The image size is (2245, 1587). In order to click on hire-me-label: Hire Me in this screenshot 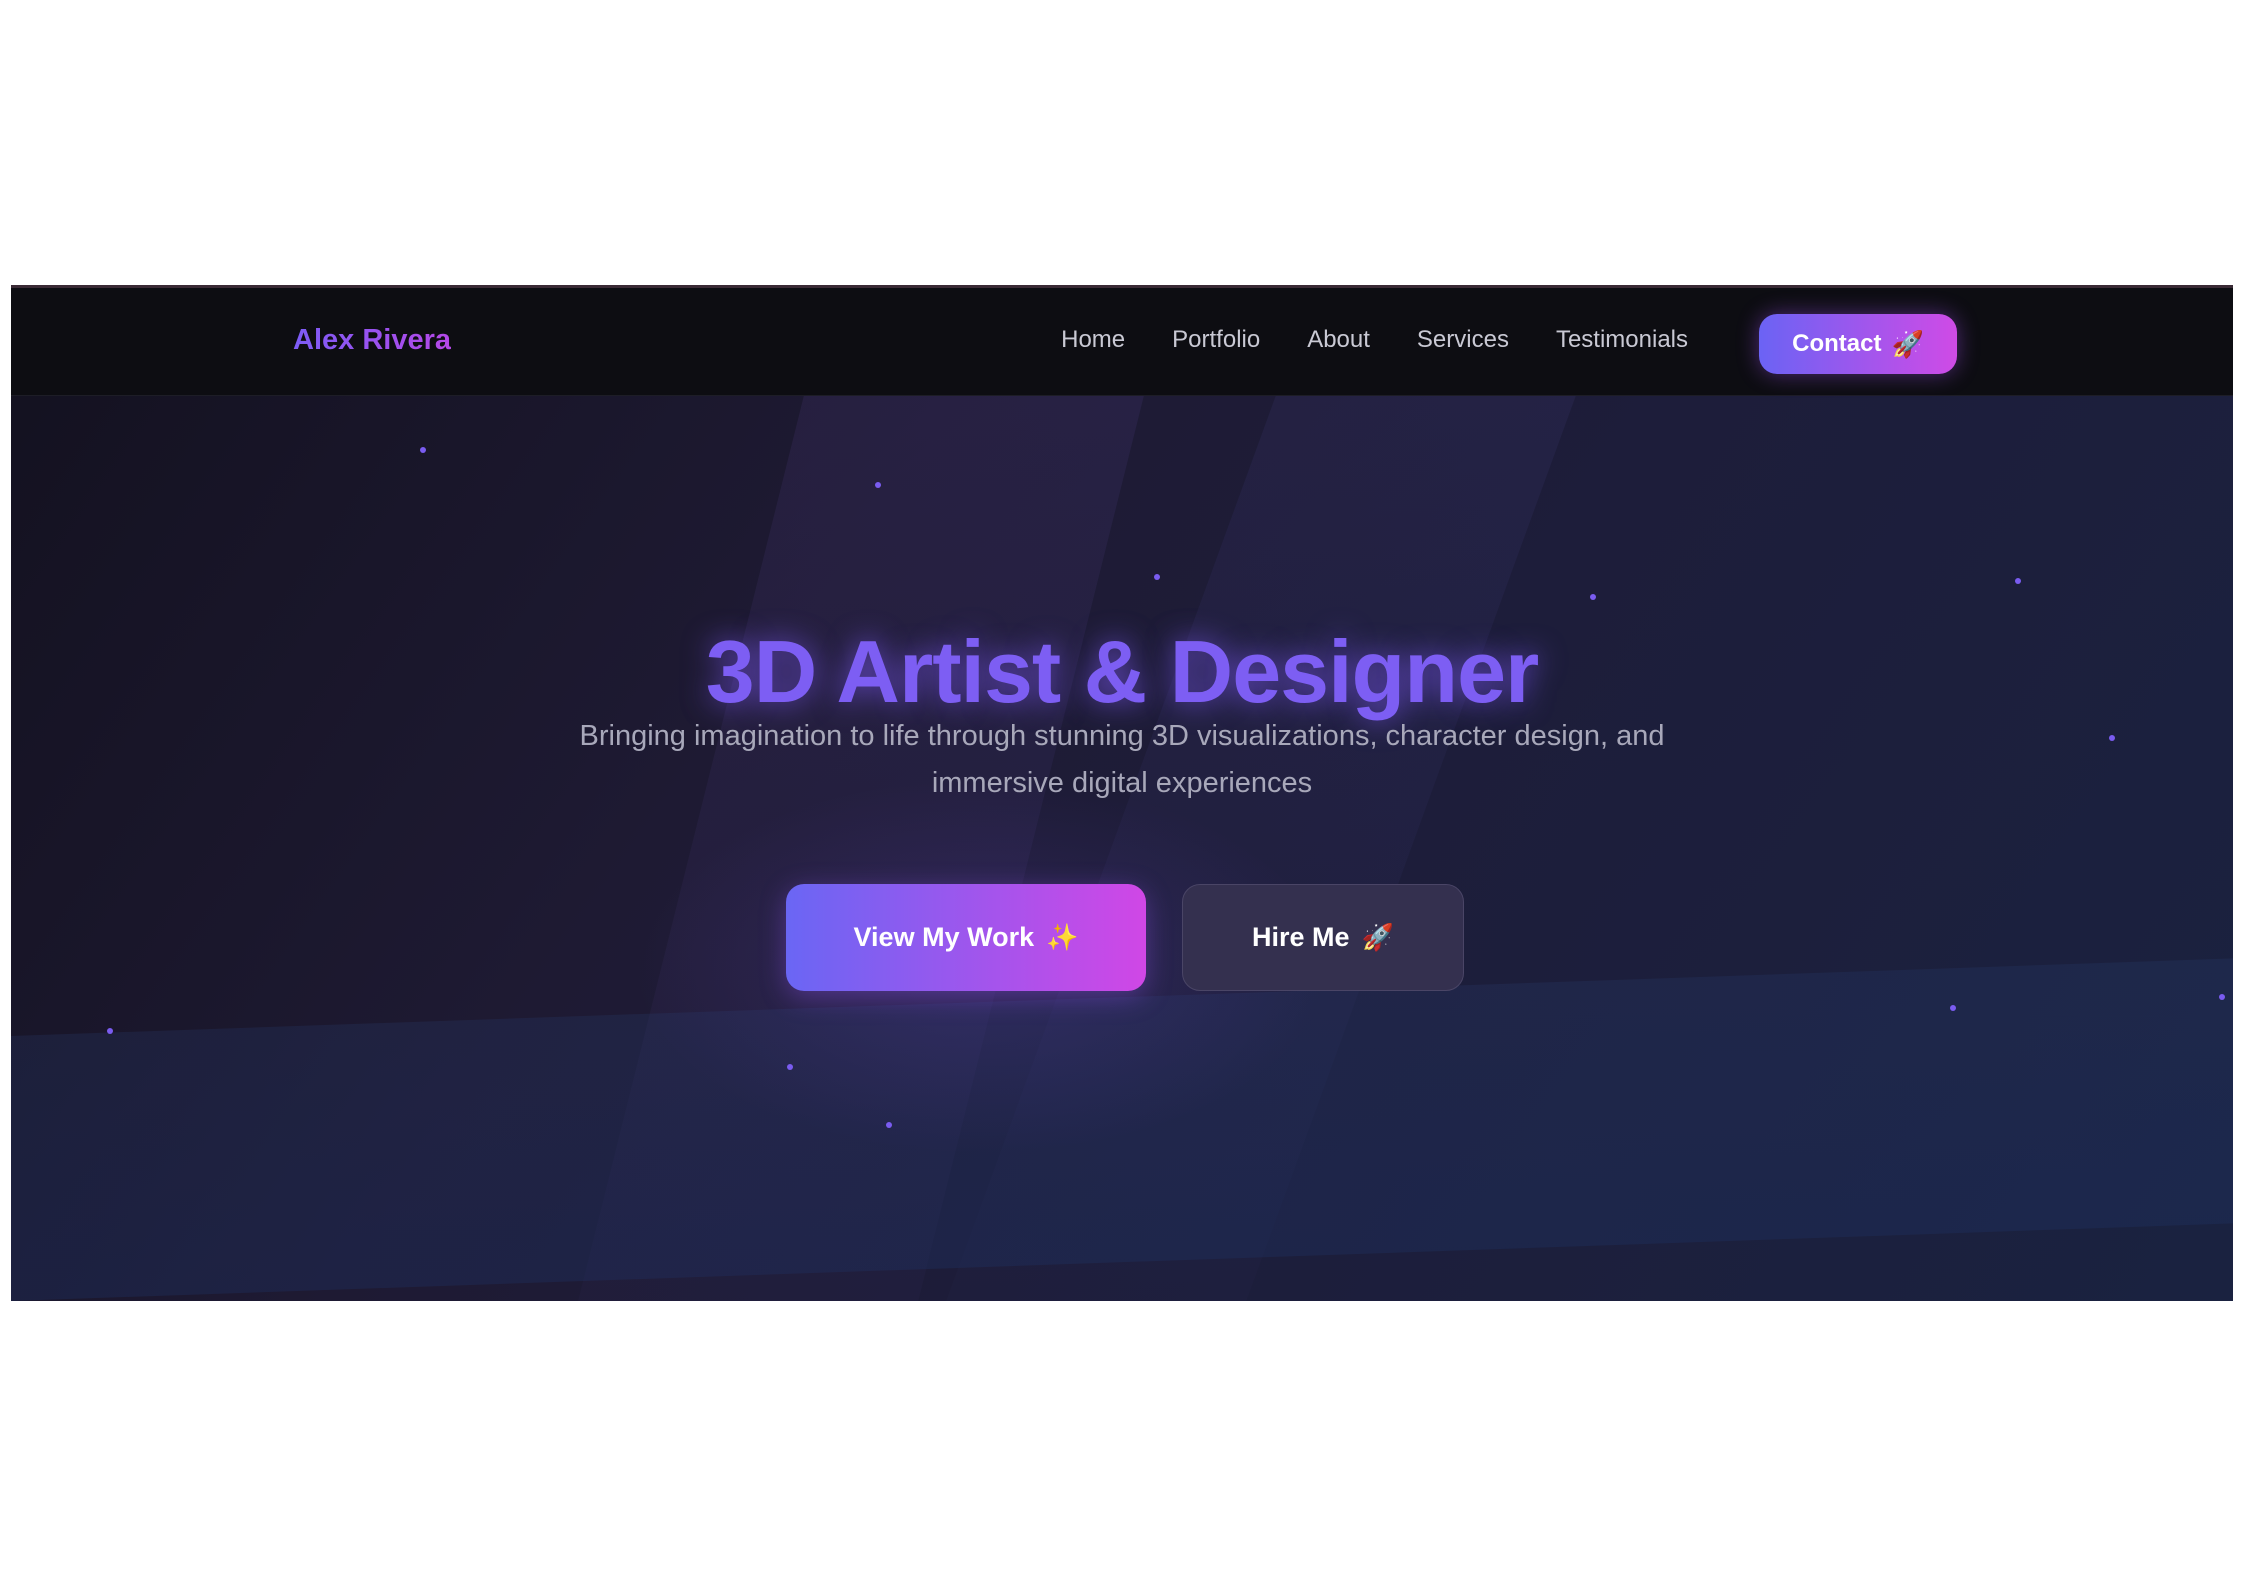, I will do `click(1301, 937)`.